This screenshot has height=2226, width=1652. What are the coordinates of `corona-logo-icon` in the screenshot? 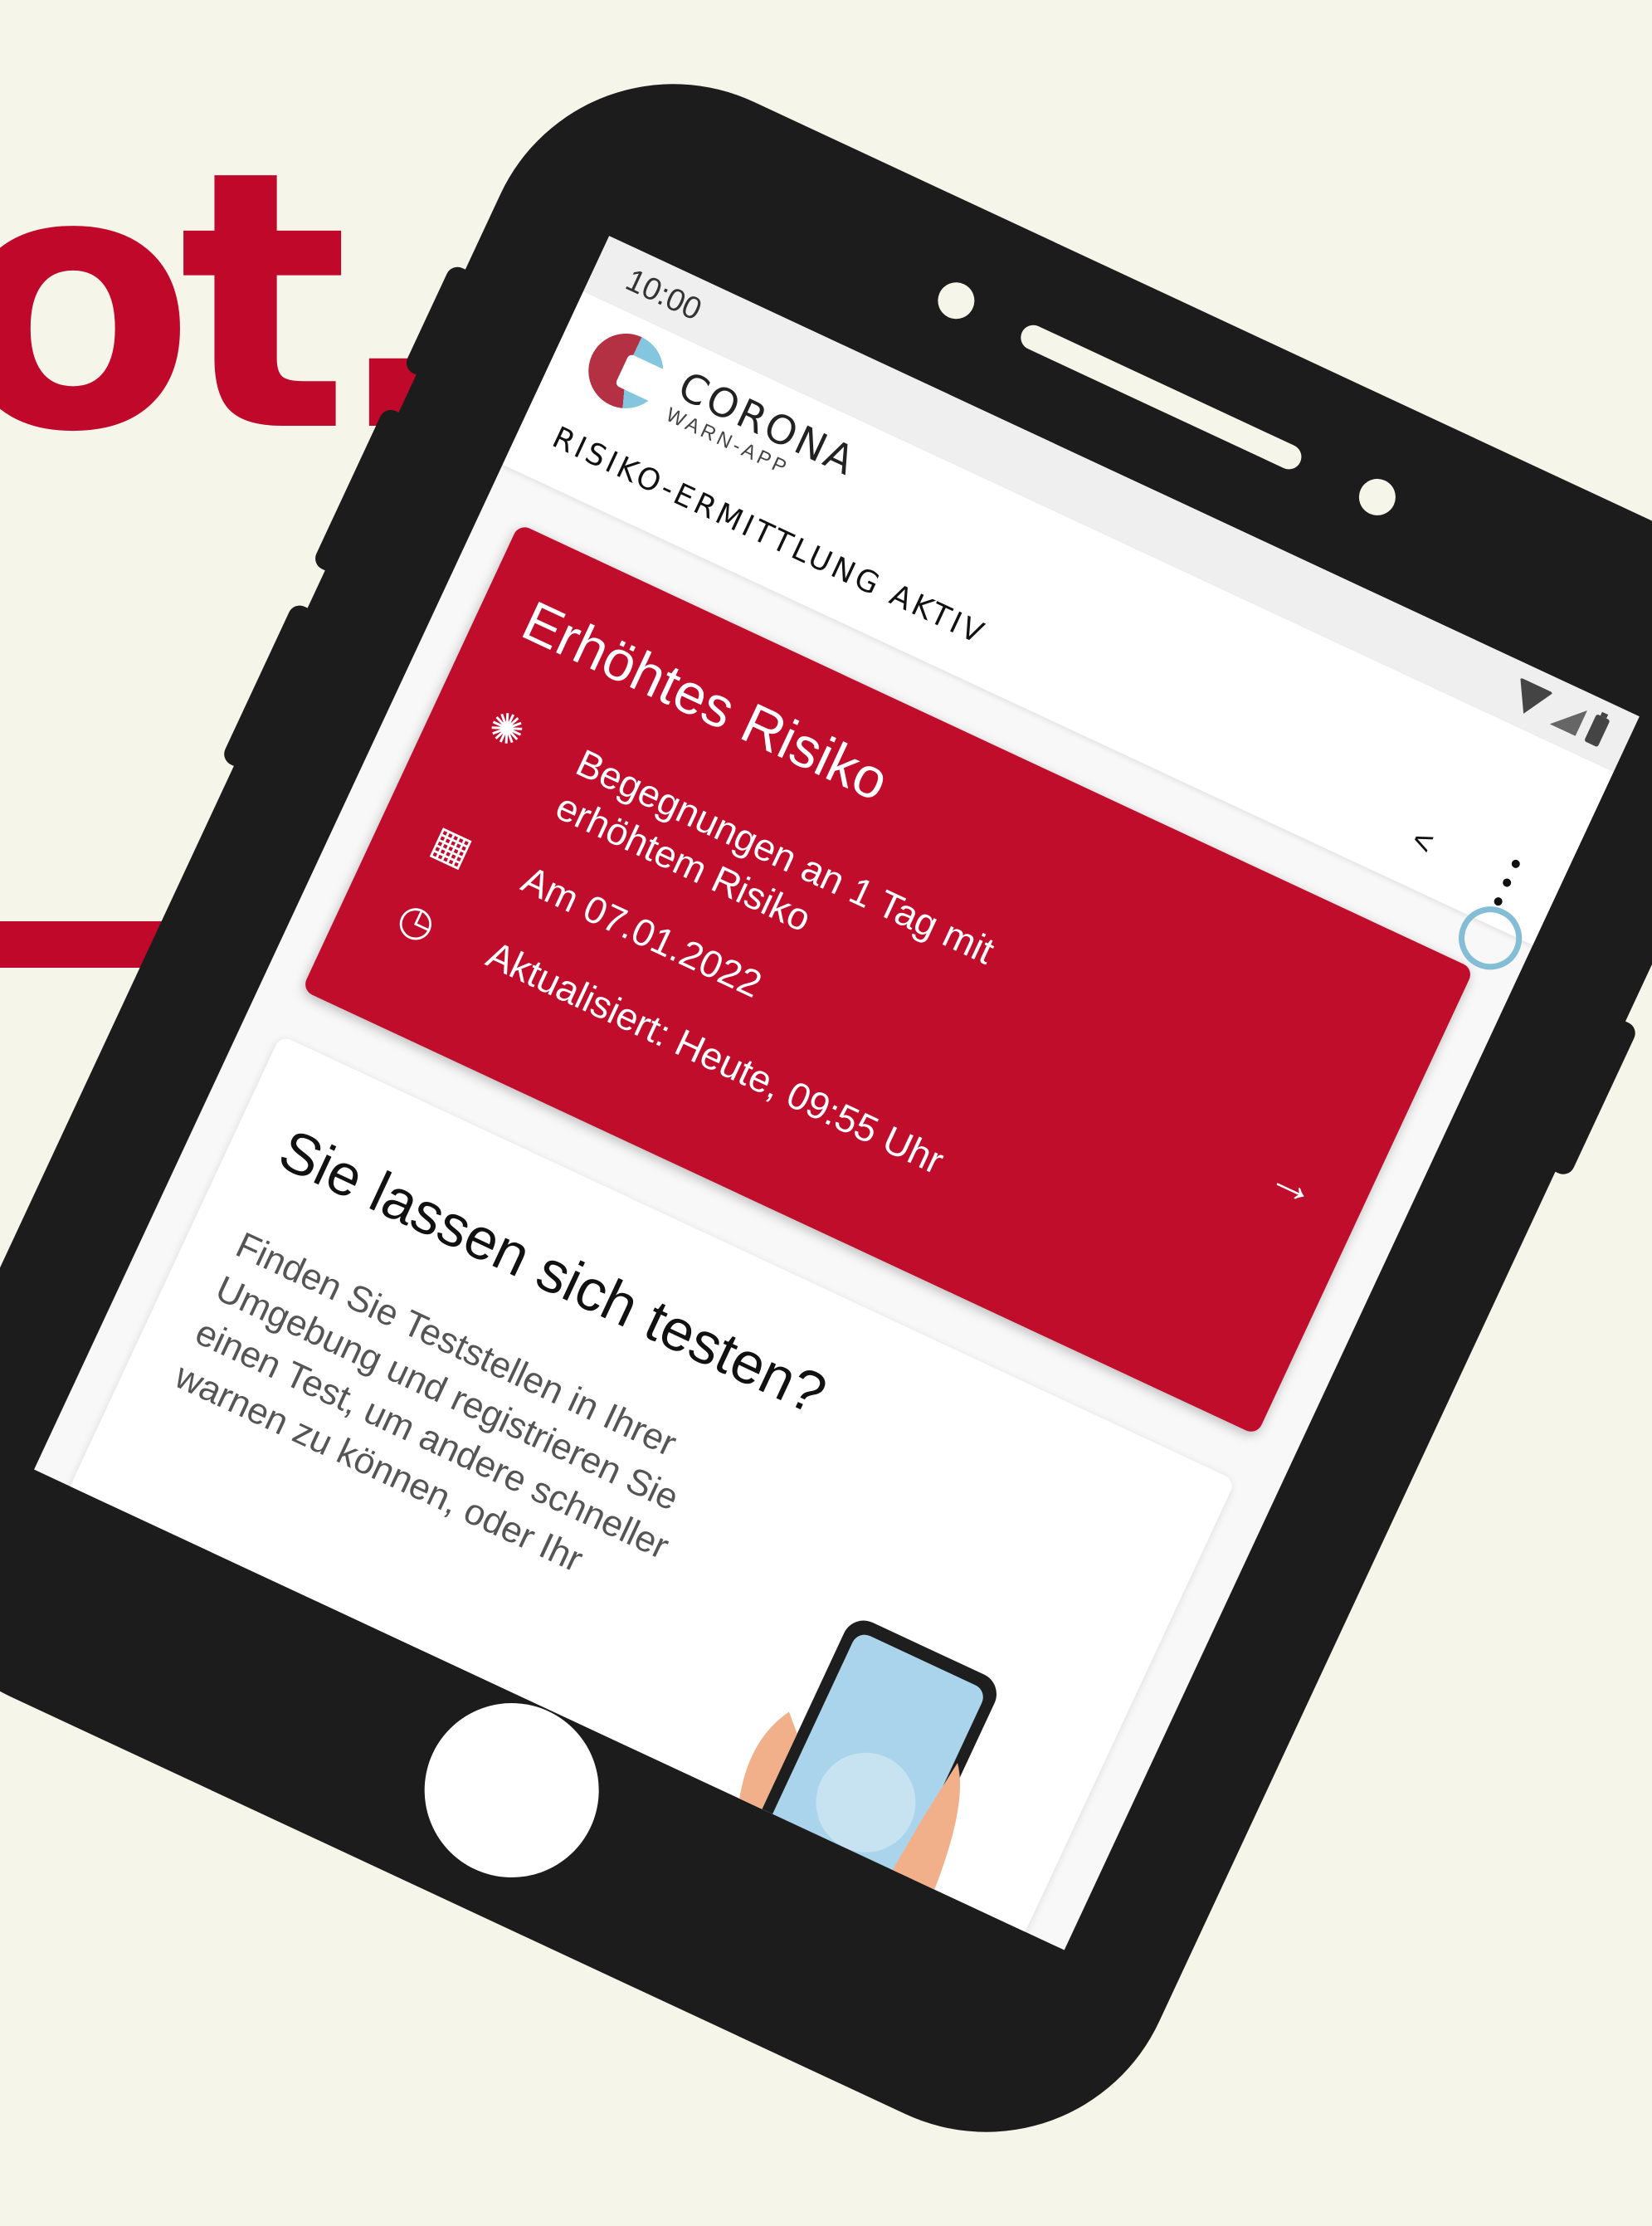 It's located at (626, 371).